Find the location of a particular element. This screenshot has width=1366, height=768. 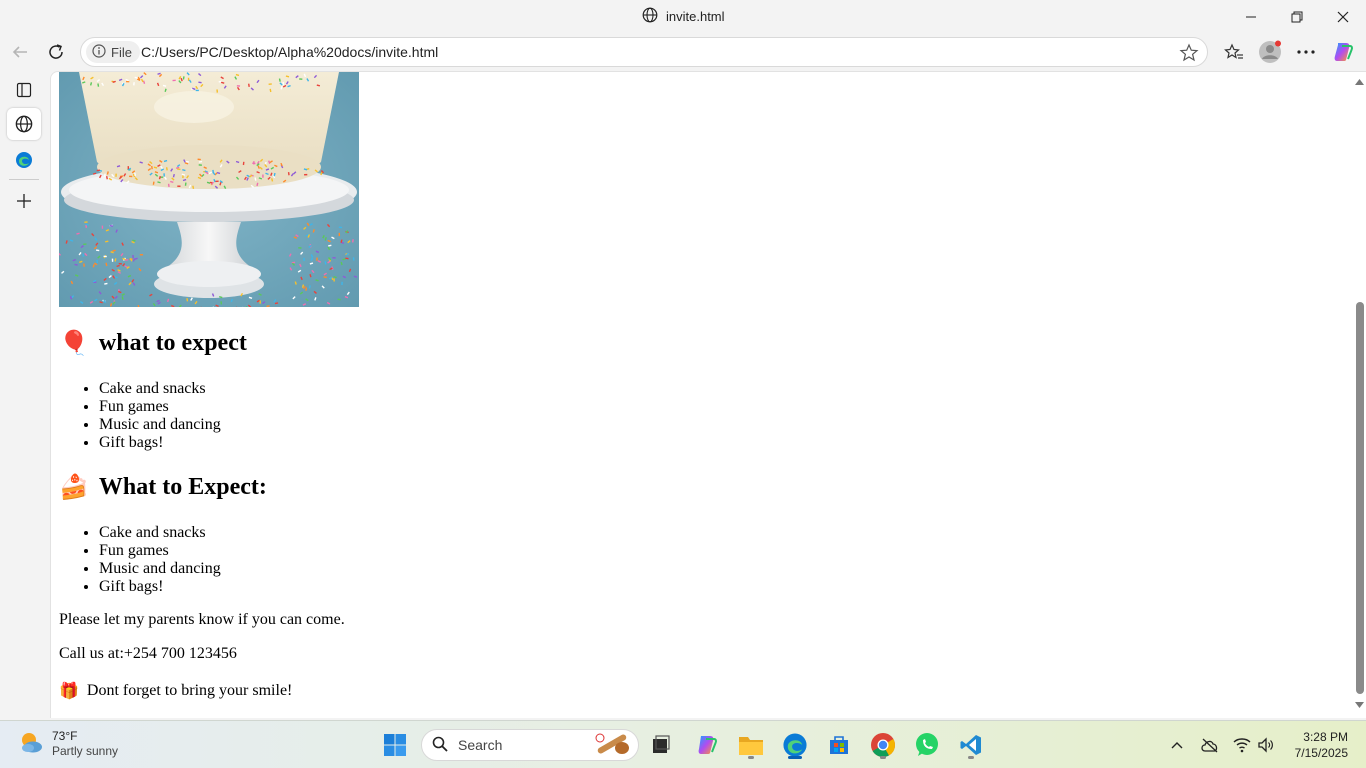

microsoft-store-icon is located at coordinates (839, 745).